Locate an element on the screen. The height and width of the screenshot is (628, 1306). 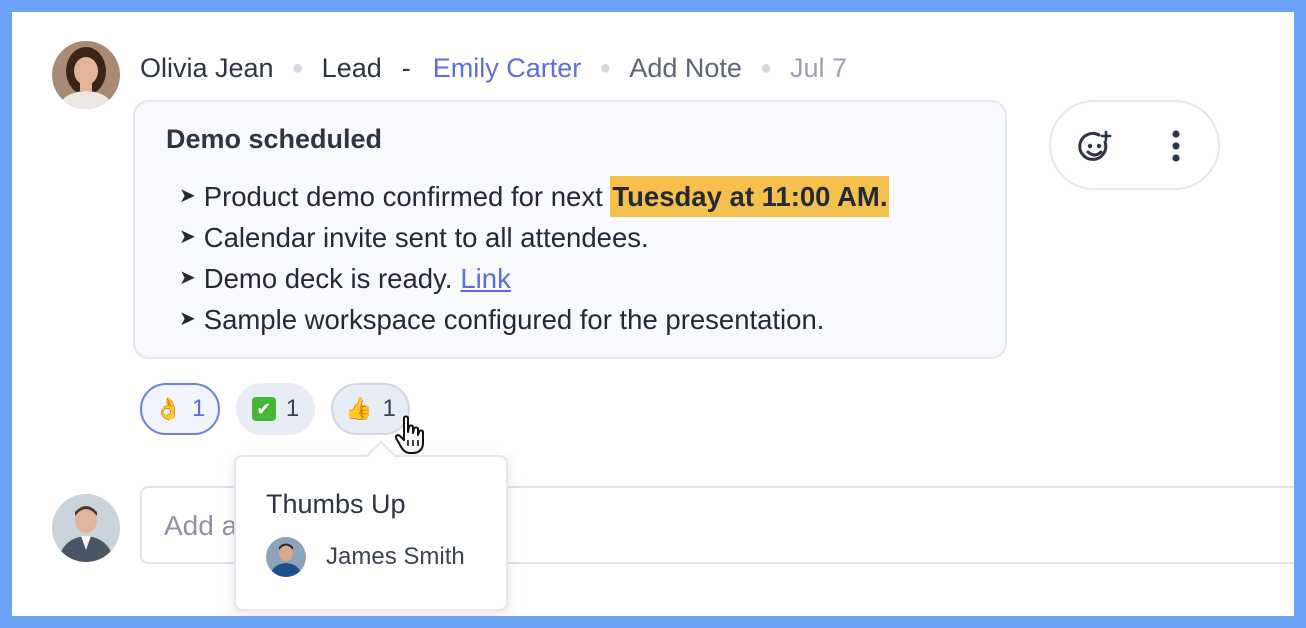
reaction-ok-hand: 👌 1 is located at coordinates (180, 409).